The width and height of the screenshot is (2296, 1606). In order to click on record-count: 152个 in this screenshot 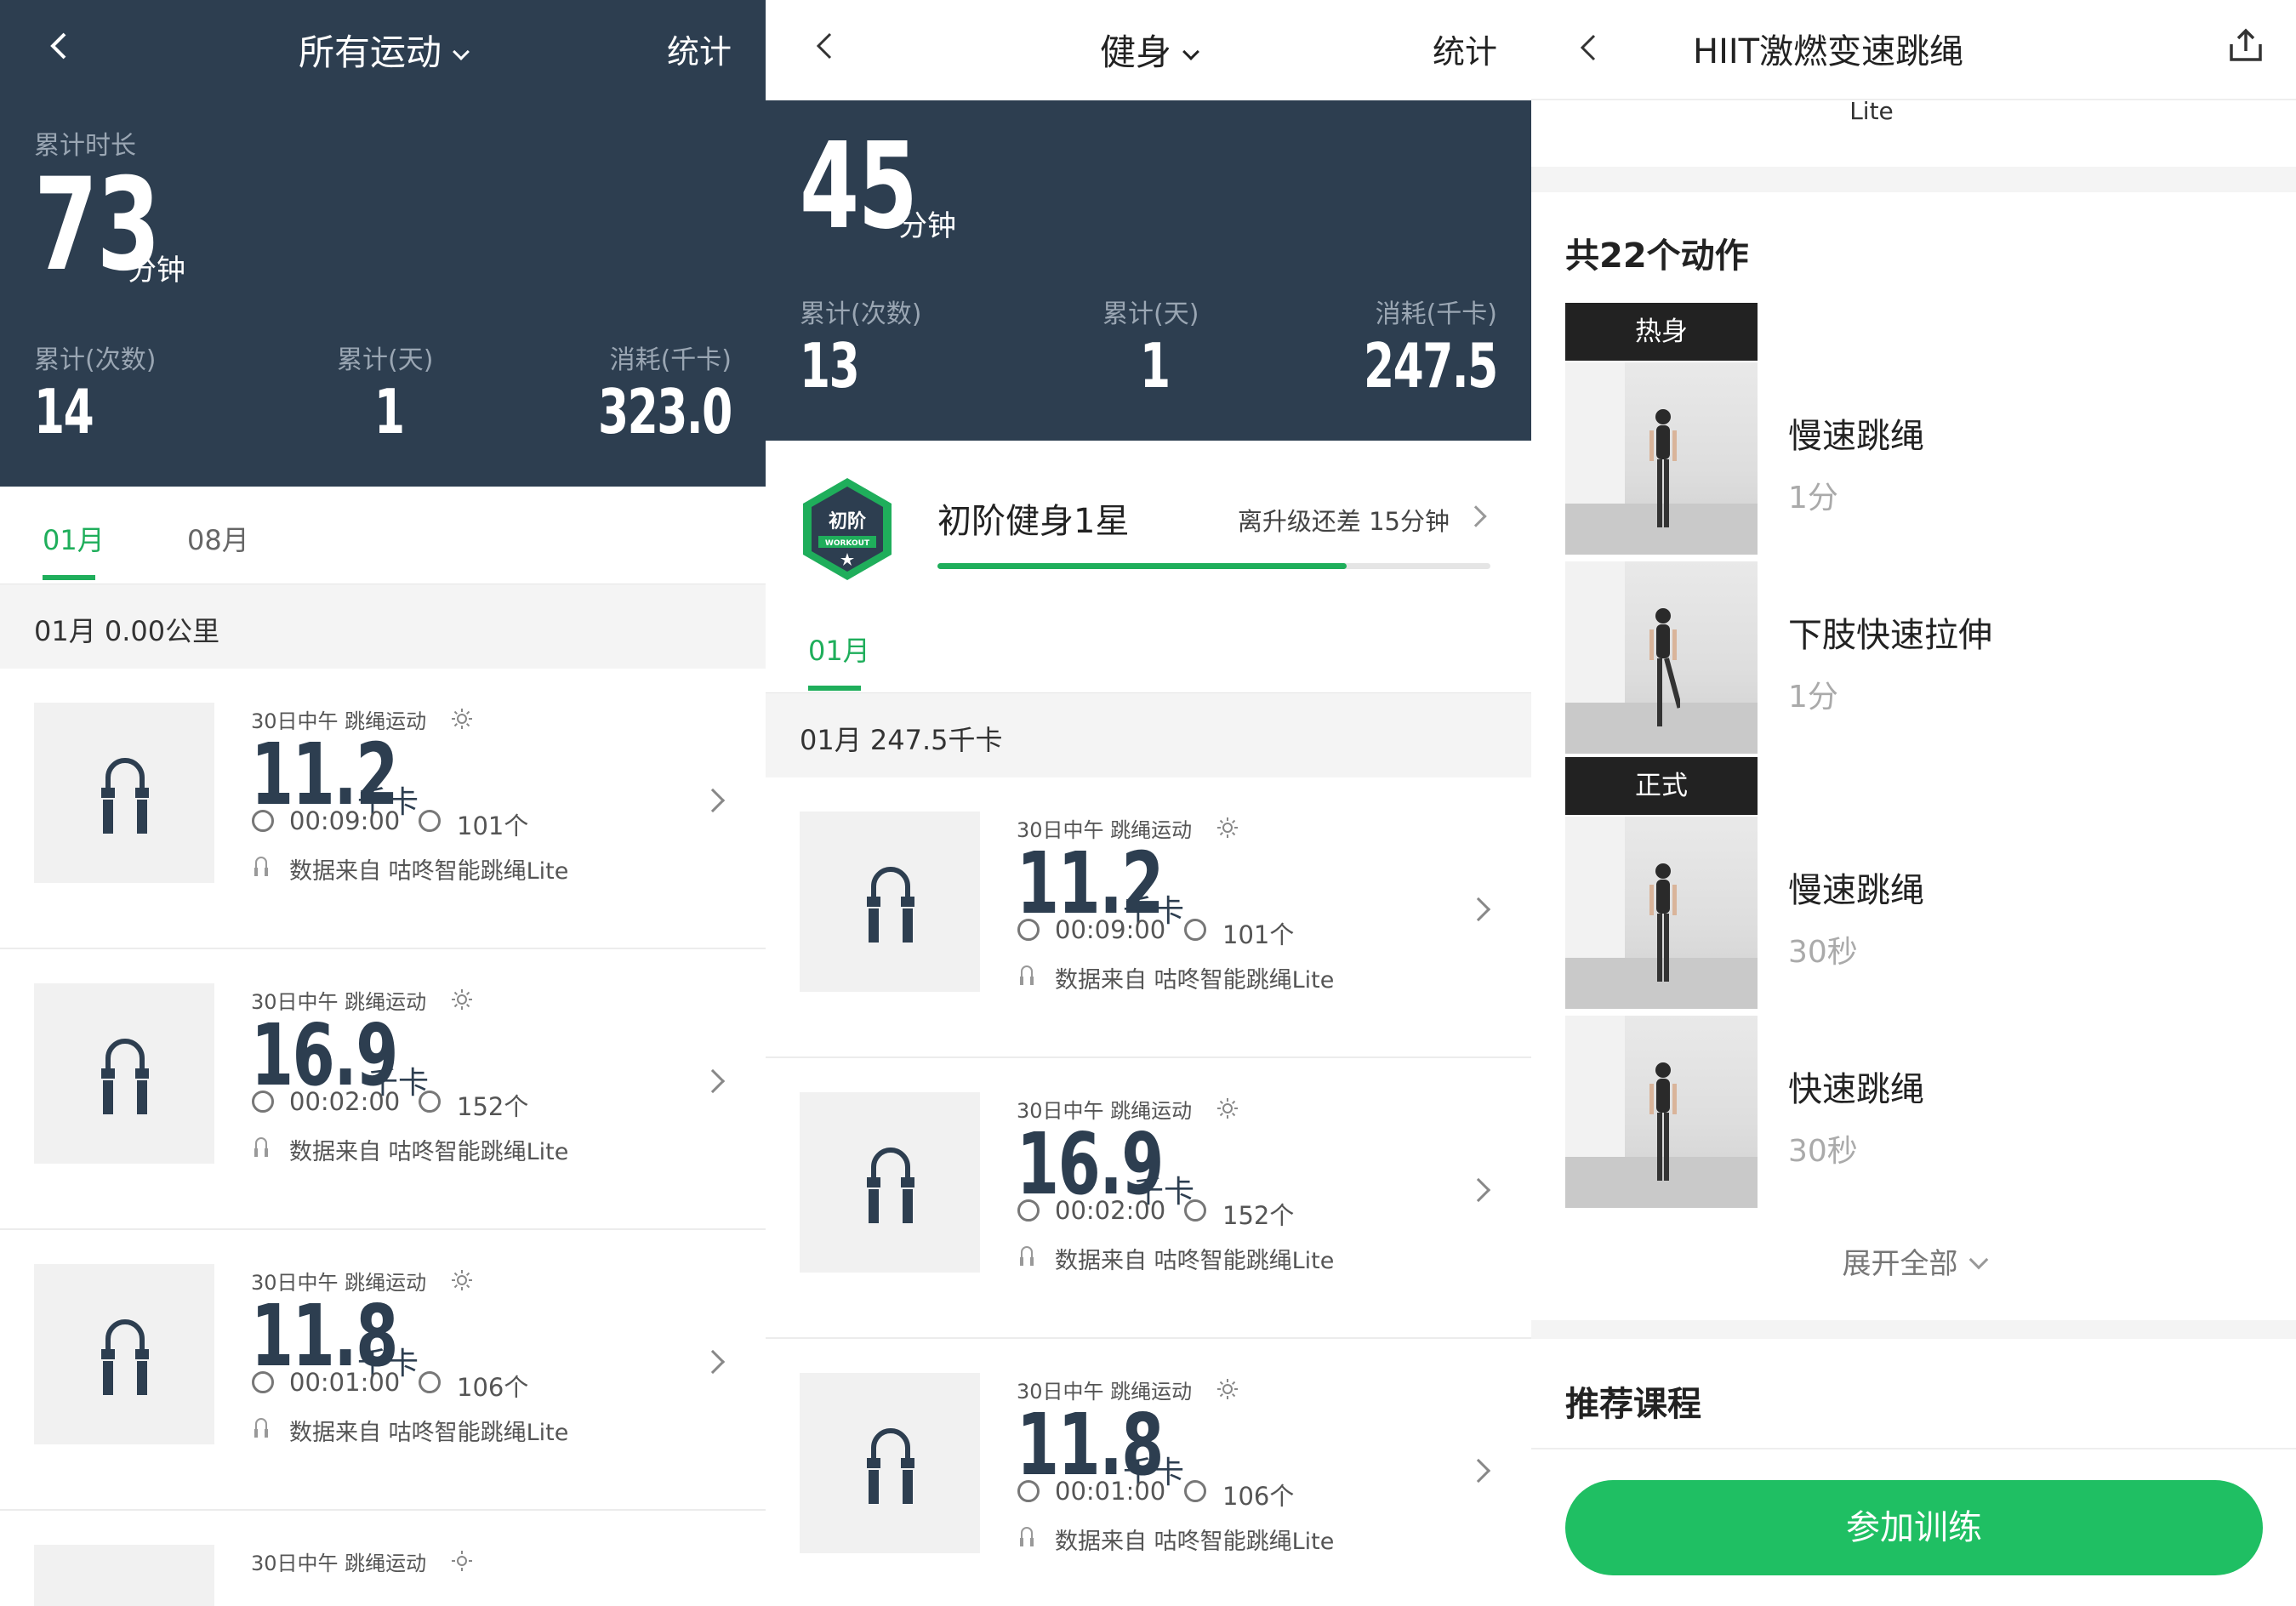, I will do `click(1258, 1215)`.